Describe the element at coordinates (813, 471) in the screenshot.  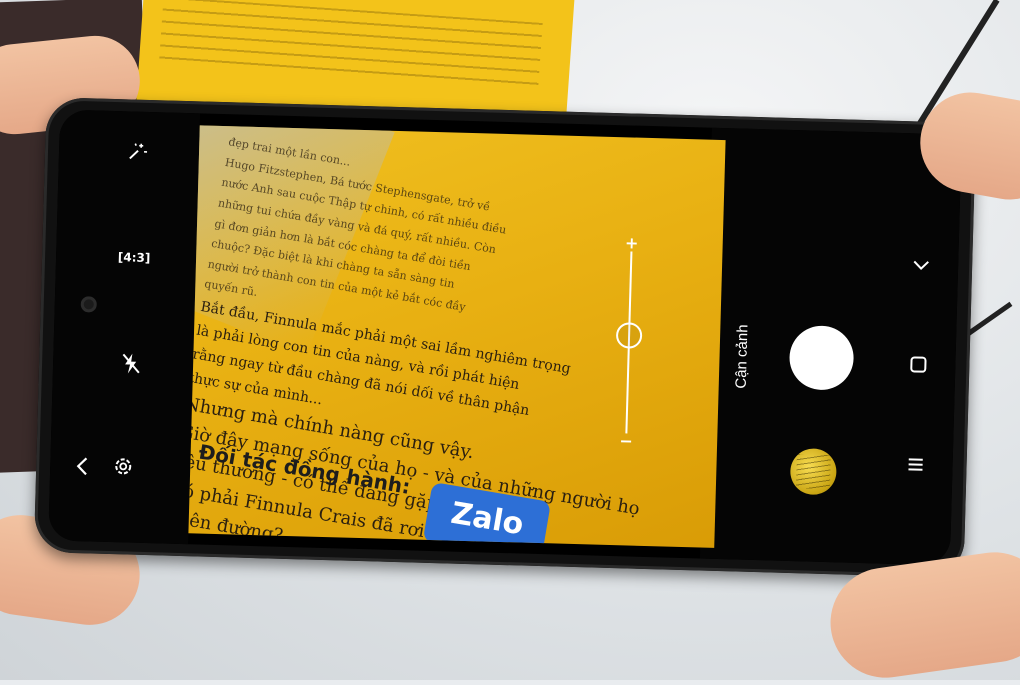
I see `gallery-thumbnail` at that location.